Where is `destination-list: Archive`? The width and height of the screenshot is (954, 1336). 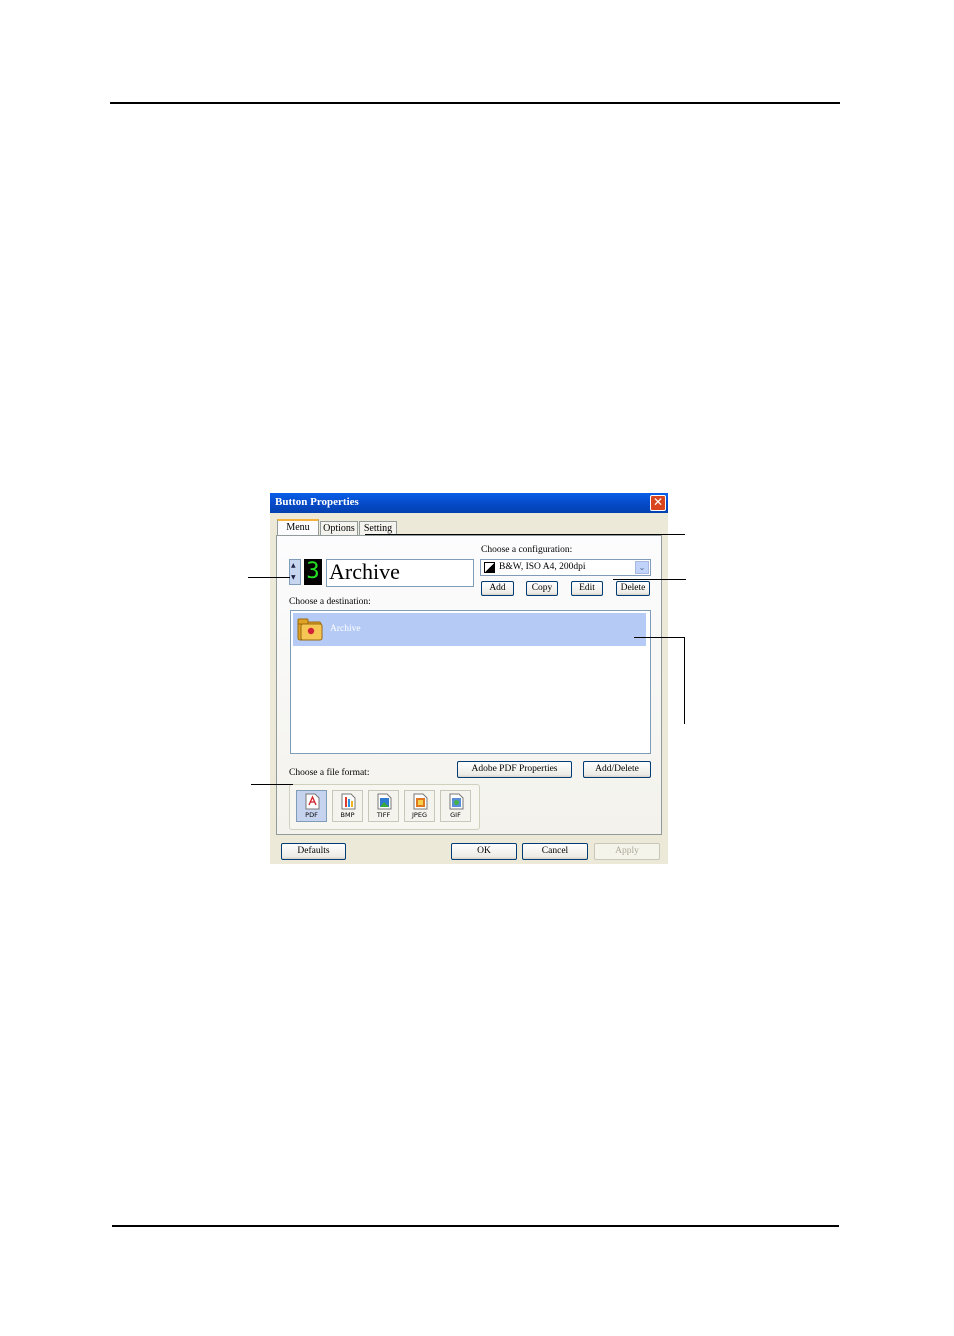 destination-list: Archive is located at coordinates (470, 682).